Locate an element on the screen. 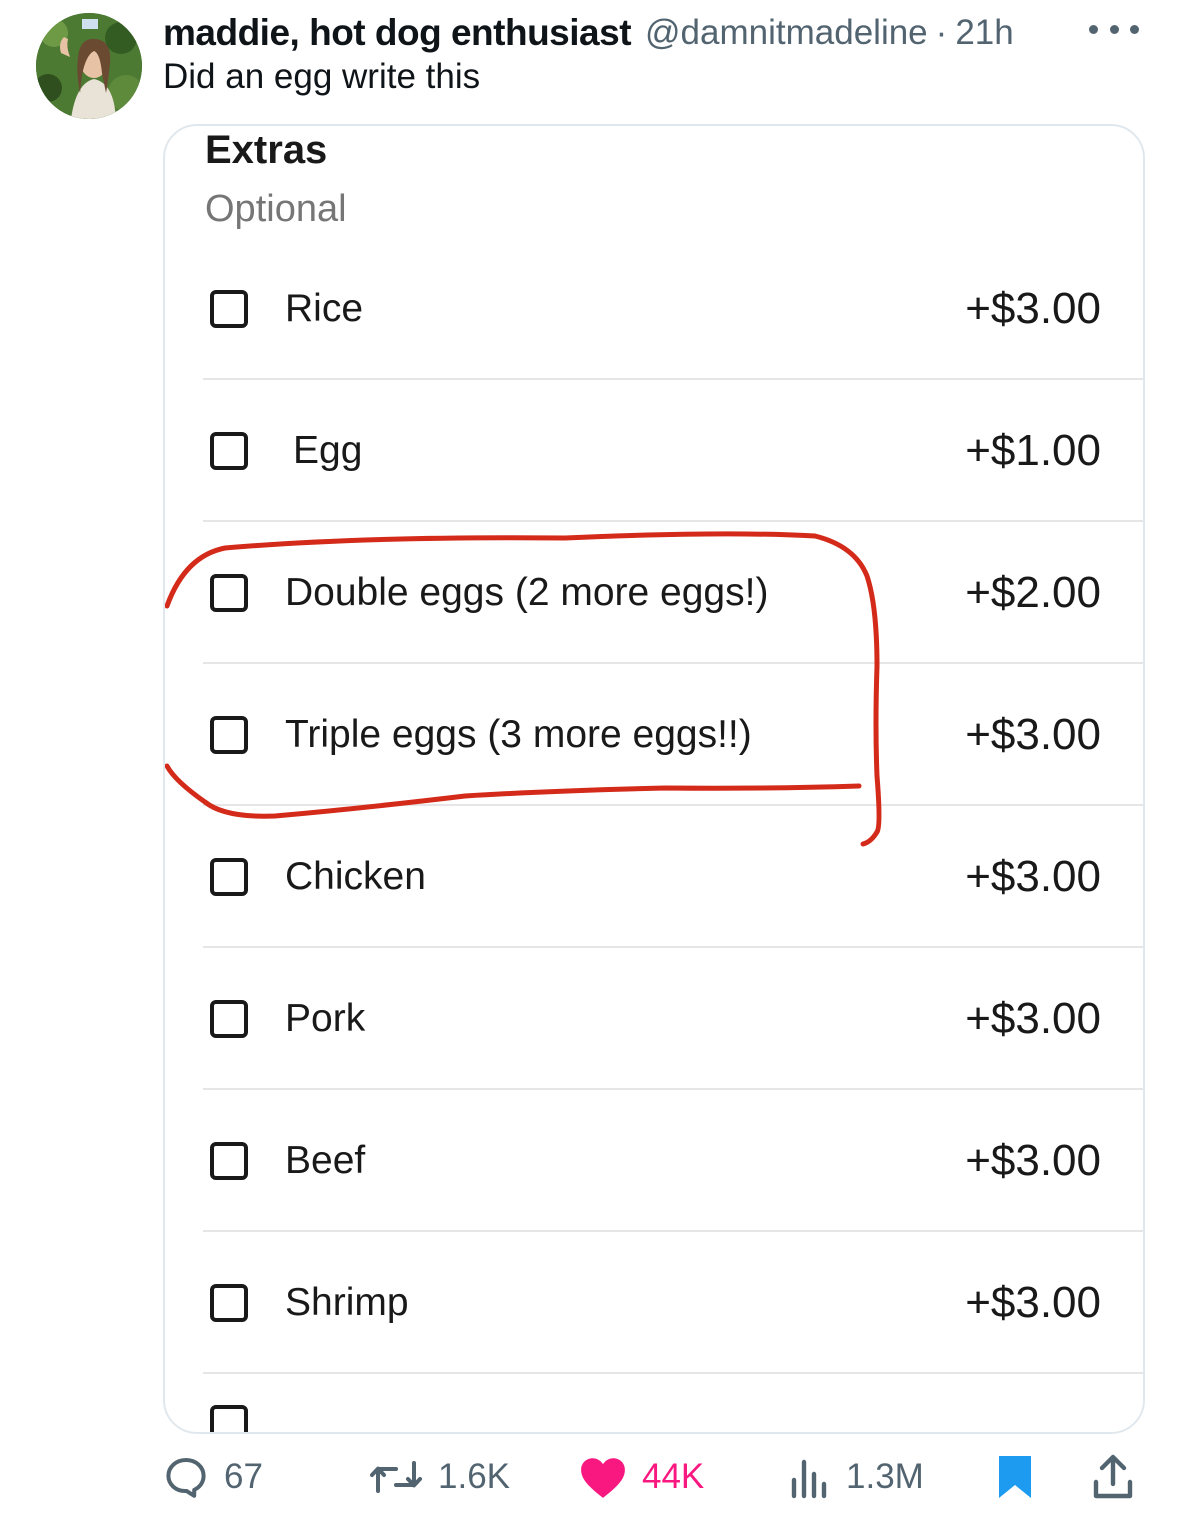 This screenshot has width=1179, height=1516. option-label: Shrimp is located at coordinates (347, 1302).